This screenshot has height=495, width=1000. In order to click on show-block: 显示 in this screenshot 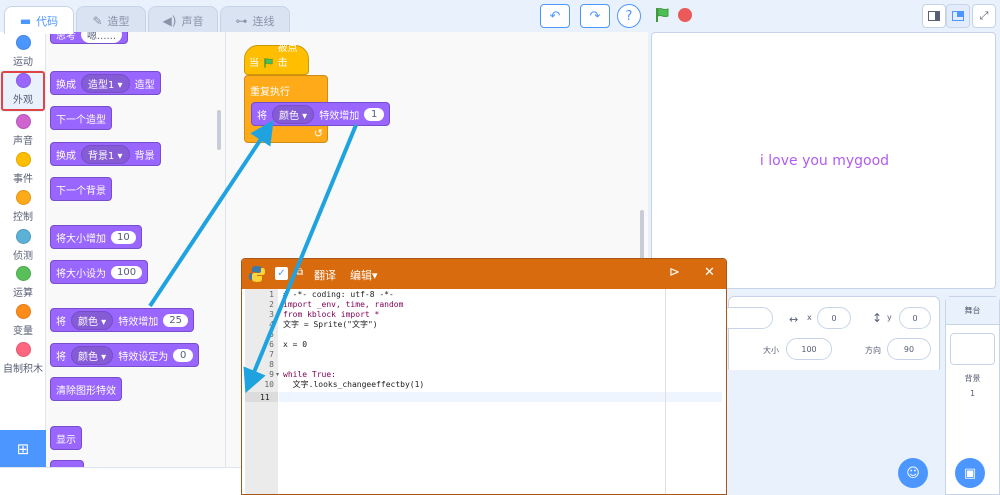, I will do `click(66, 438)`.